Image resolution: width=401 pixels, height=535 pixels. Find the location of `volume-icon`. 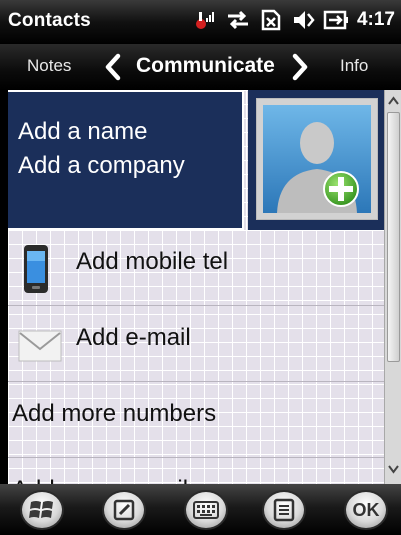

volume-icon is located at coordinates (303, 20).